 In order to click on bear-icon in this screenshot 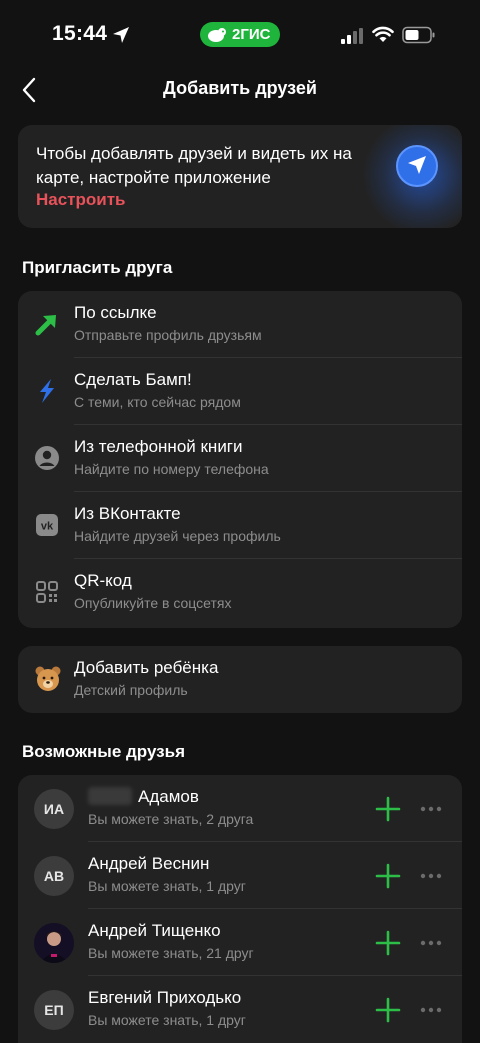, I will do `click(48, 678)`.